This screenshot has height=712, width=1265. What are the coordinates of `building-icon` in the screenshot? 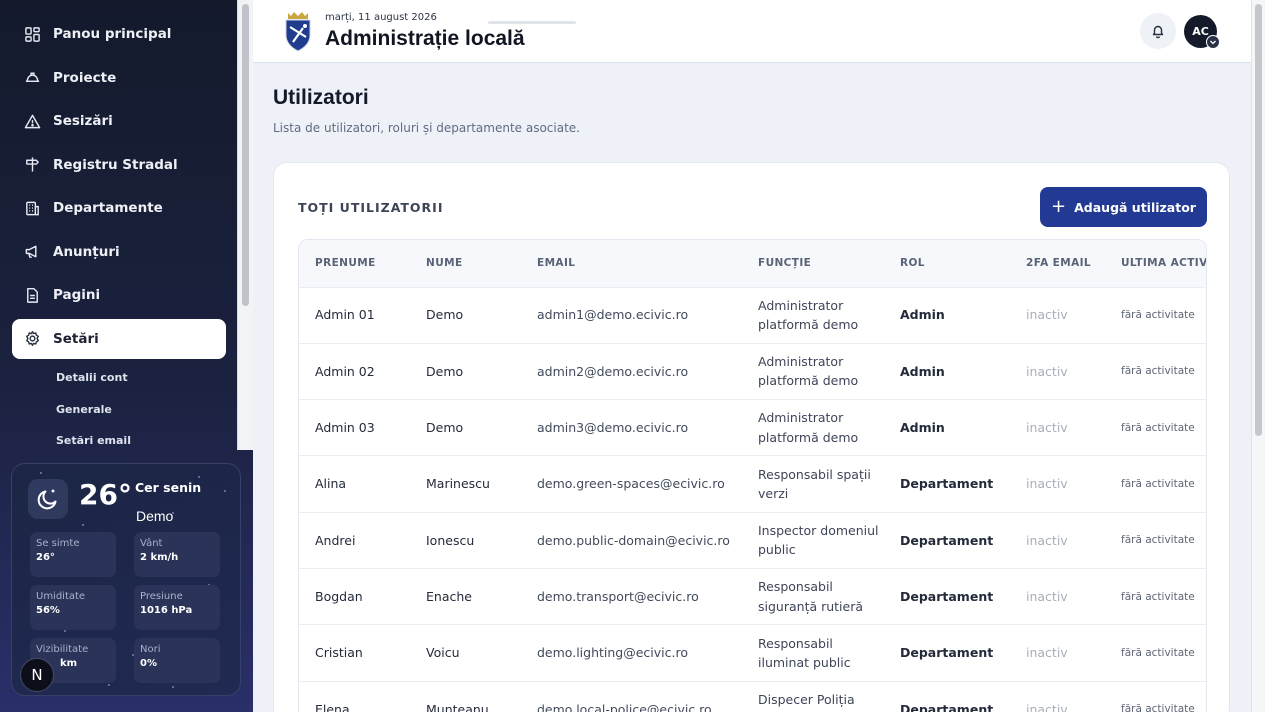 It's located at (32, 208).